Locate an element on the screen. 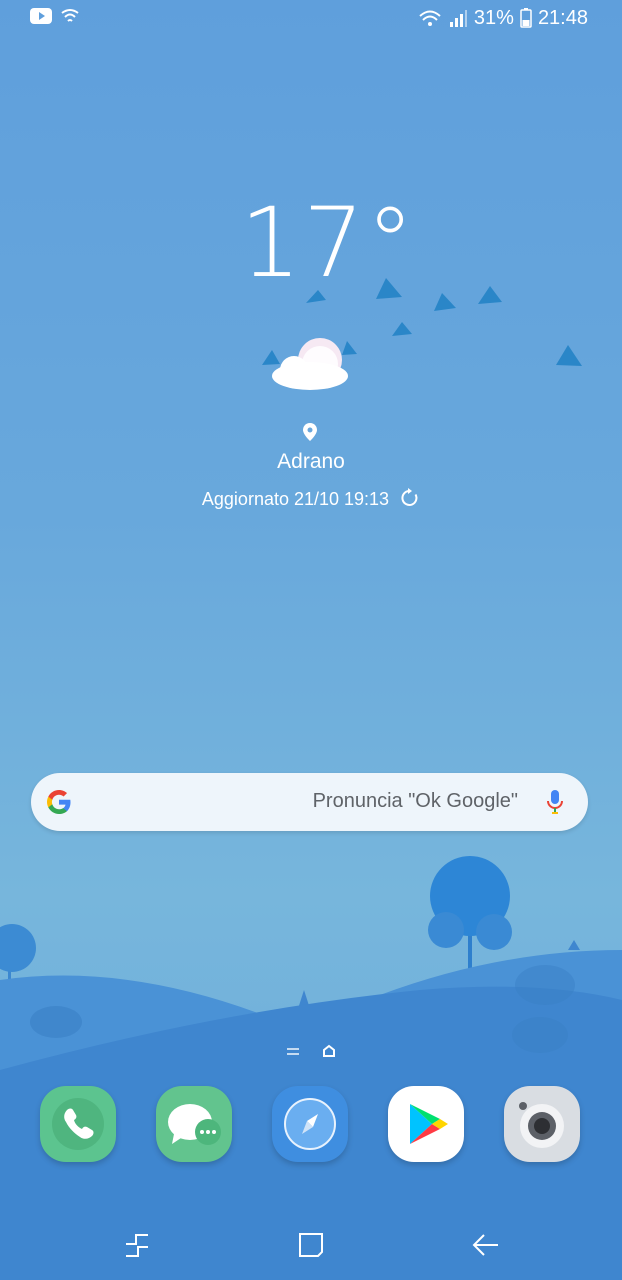 The height and width of the screenshot is (1280, 622). play-store-icon is located at coordinates (429, 1124).